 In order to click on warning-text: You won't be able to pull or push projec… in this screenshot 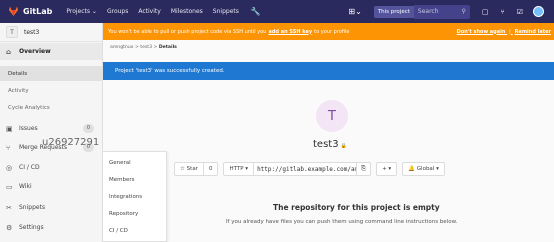, I will do `click(187, 31)`.